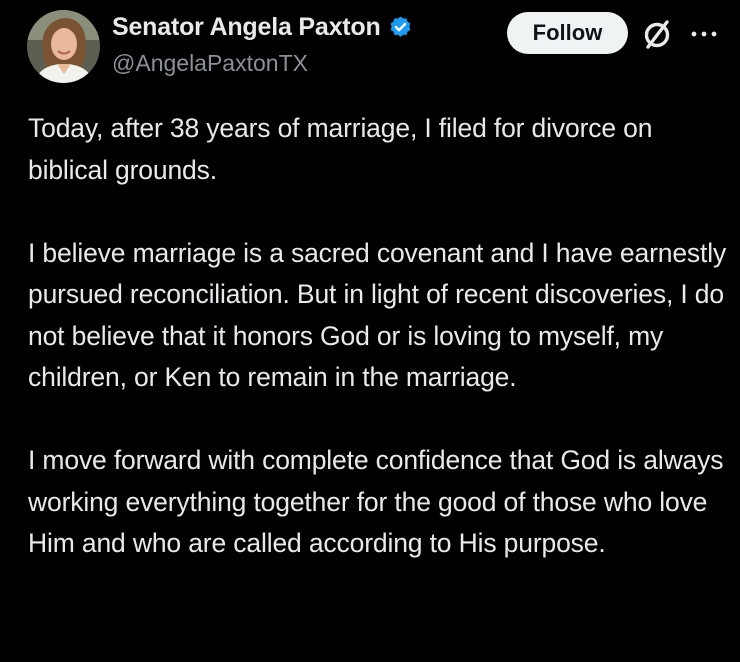  I want to click on author-handle: @AngelaPaxtonTX, so click(210, 63).